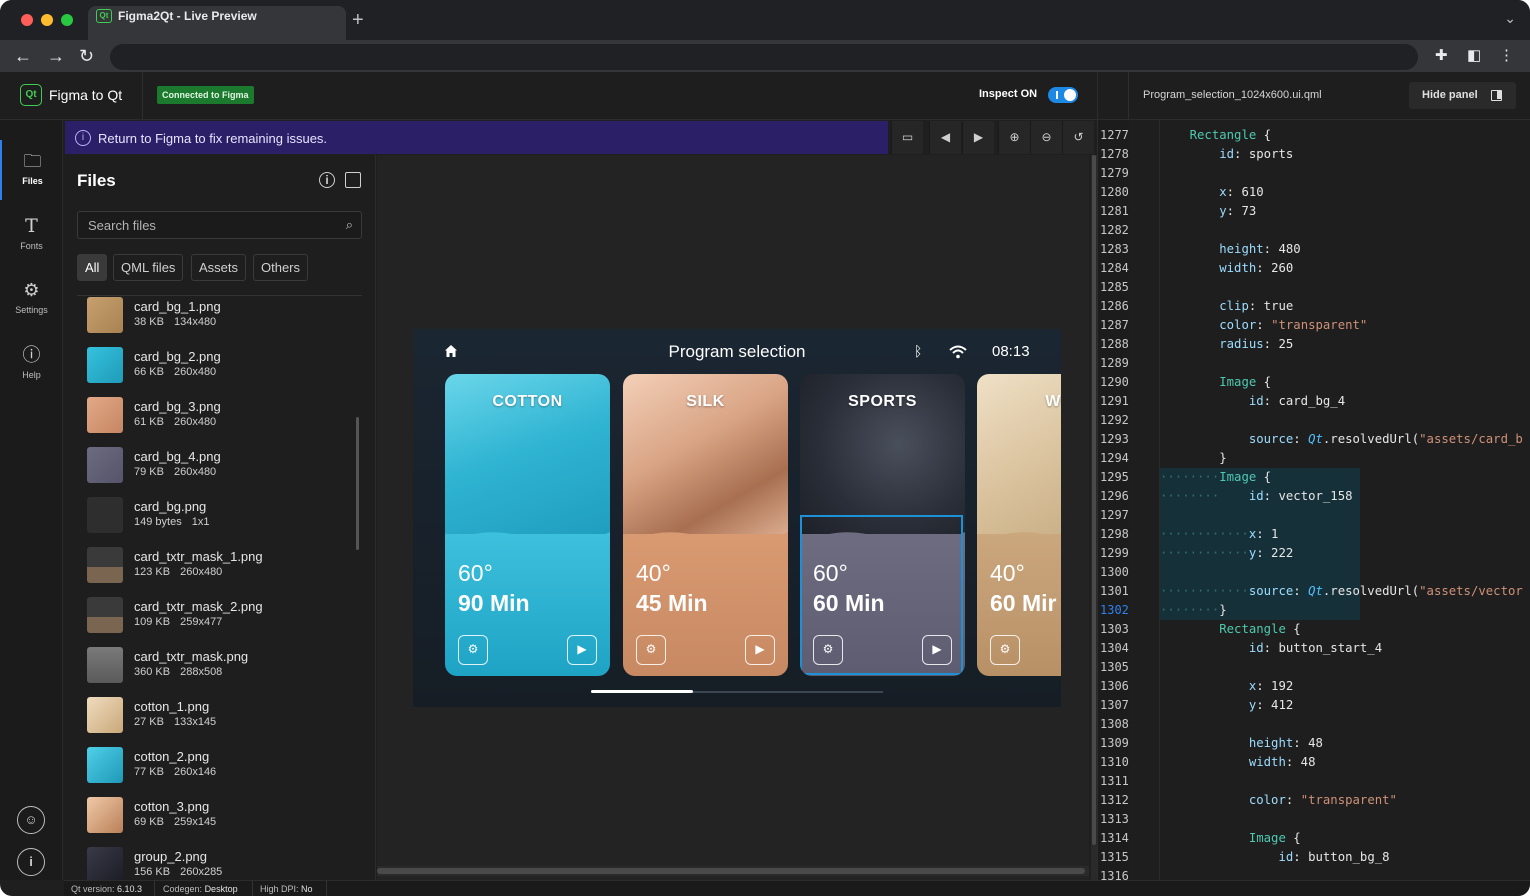 This screenshot has width=1530, height=896. What do you see at coordinates (180, 472) in the screenshot?
I see `file-meta: 79 KB 260x480` at bounding box center [180, 472].